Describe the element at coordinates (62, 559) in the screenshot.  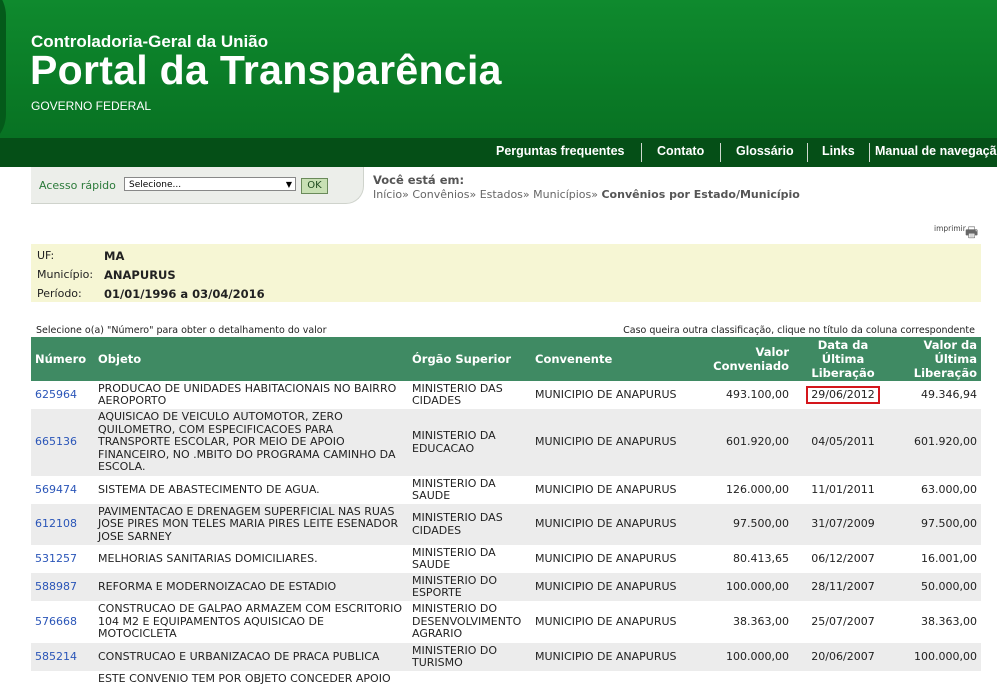
I see `convenio-number-link: 531257` at that location.